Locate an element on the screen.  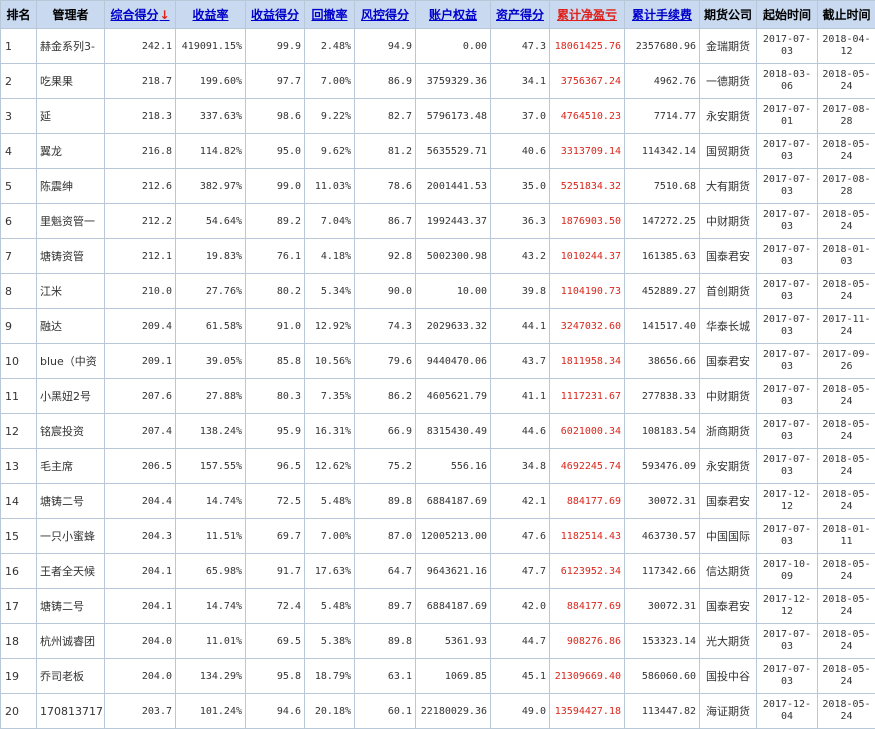
row-company: 一德期货 is located at coordinates (728, 81).